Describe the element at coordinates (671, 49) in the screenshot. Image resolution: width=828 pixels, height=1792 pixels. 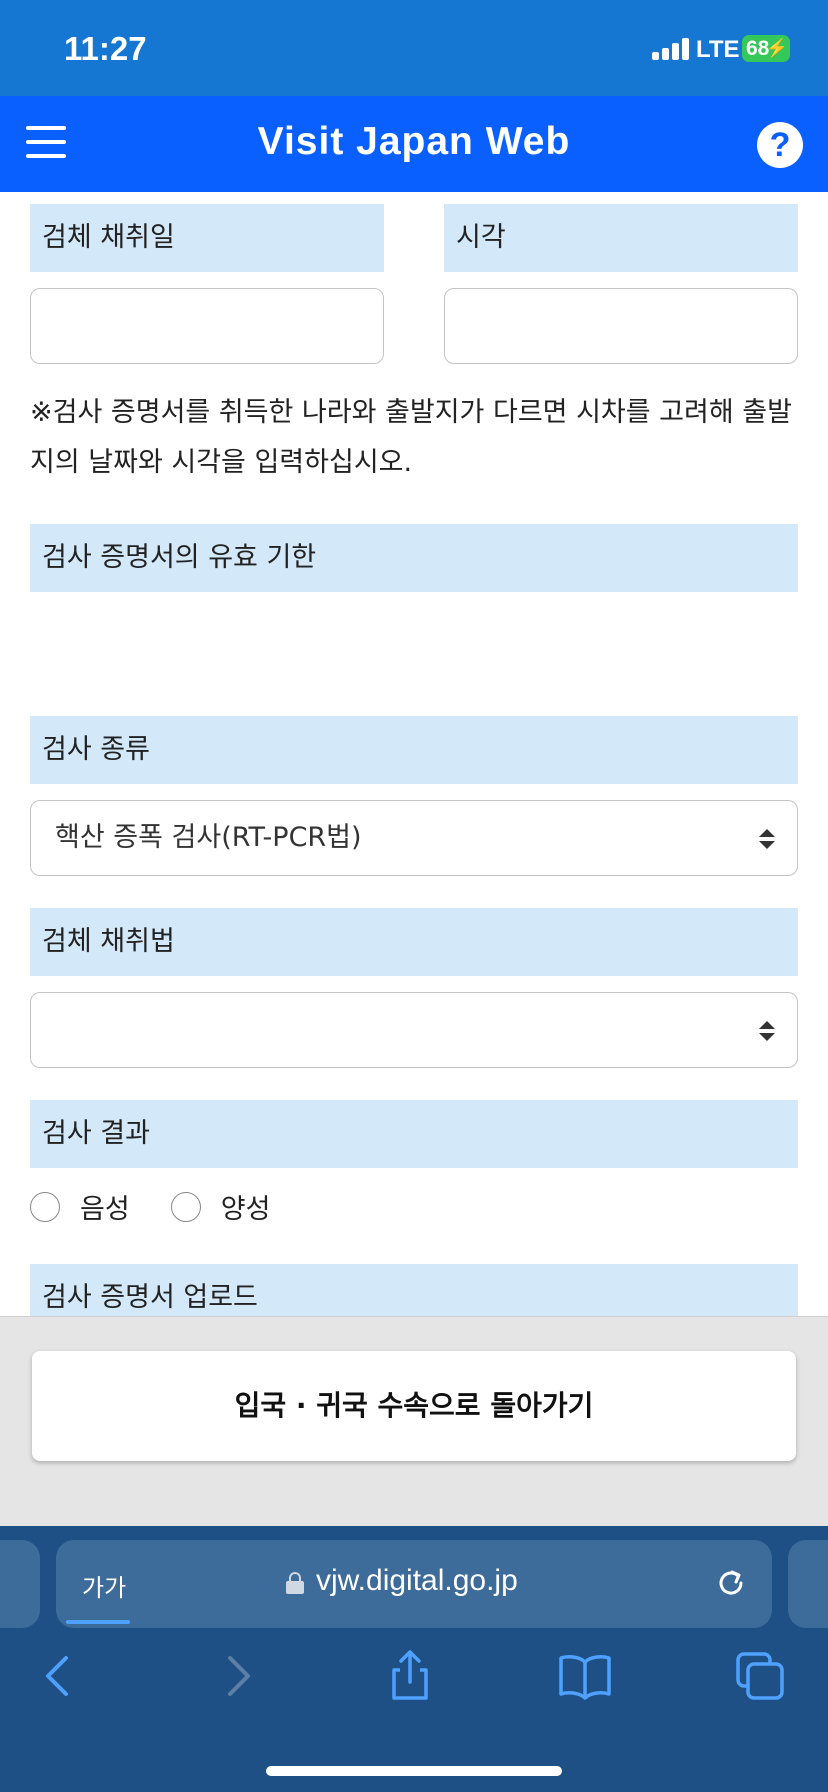
I see `cellular-signal-icon` at that location.